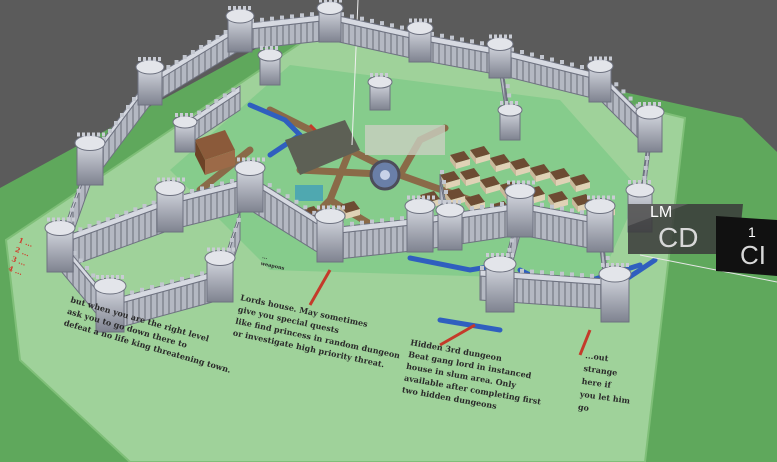 This screenshot has height=462, width=777. What do you see at coordinates (309, 193) in the screenshot?
I see `pool` at bounding box center [309, 193].